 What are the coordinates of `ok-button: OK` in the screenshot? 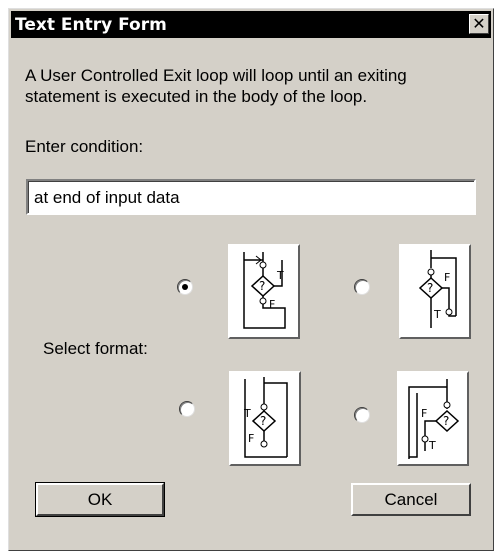 It's located at (100, 499).